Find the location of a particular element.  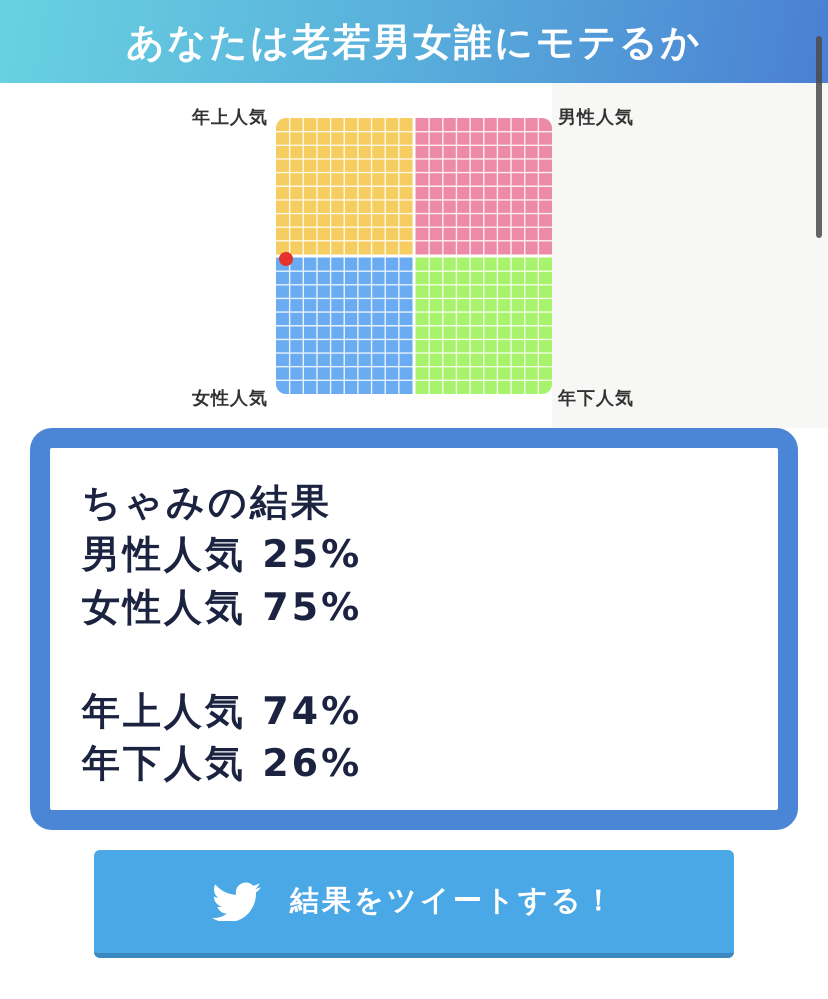

result-title: ちゃみの結果 is located at coordinates (207, 502).